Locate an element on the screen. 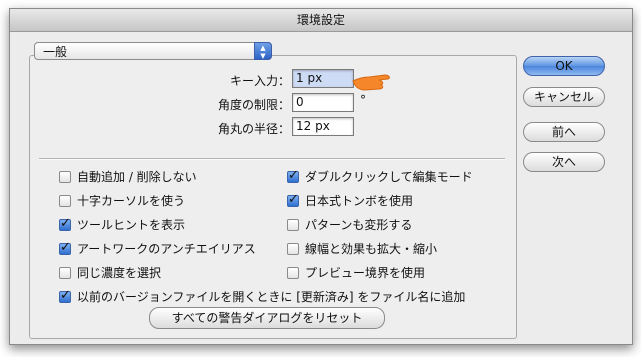  checkbox-label: パターンも変形する is located at coordinates (359, 225).